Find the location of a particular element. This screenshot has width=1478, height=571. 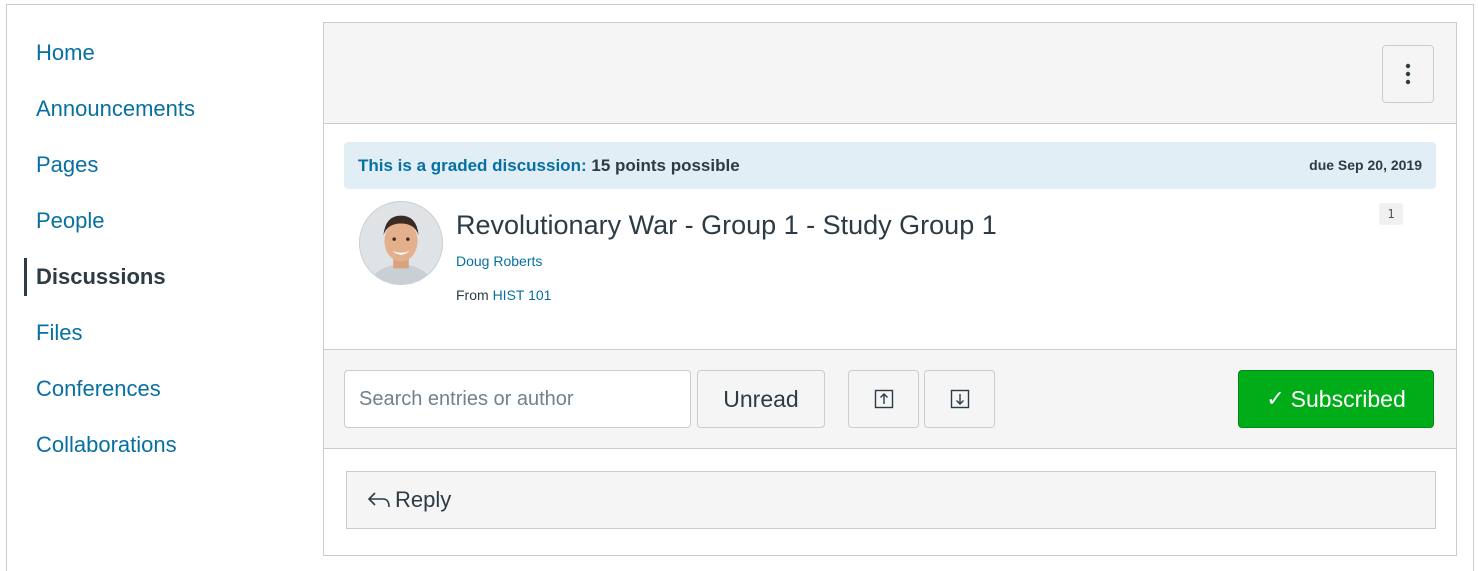

due-date: due Sep 20, 2019 is located at coordinates (1365, 165).